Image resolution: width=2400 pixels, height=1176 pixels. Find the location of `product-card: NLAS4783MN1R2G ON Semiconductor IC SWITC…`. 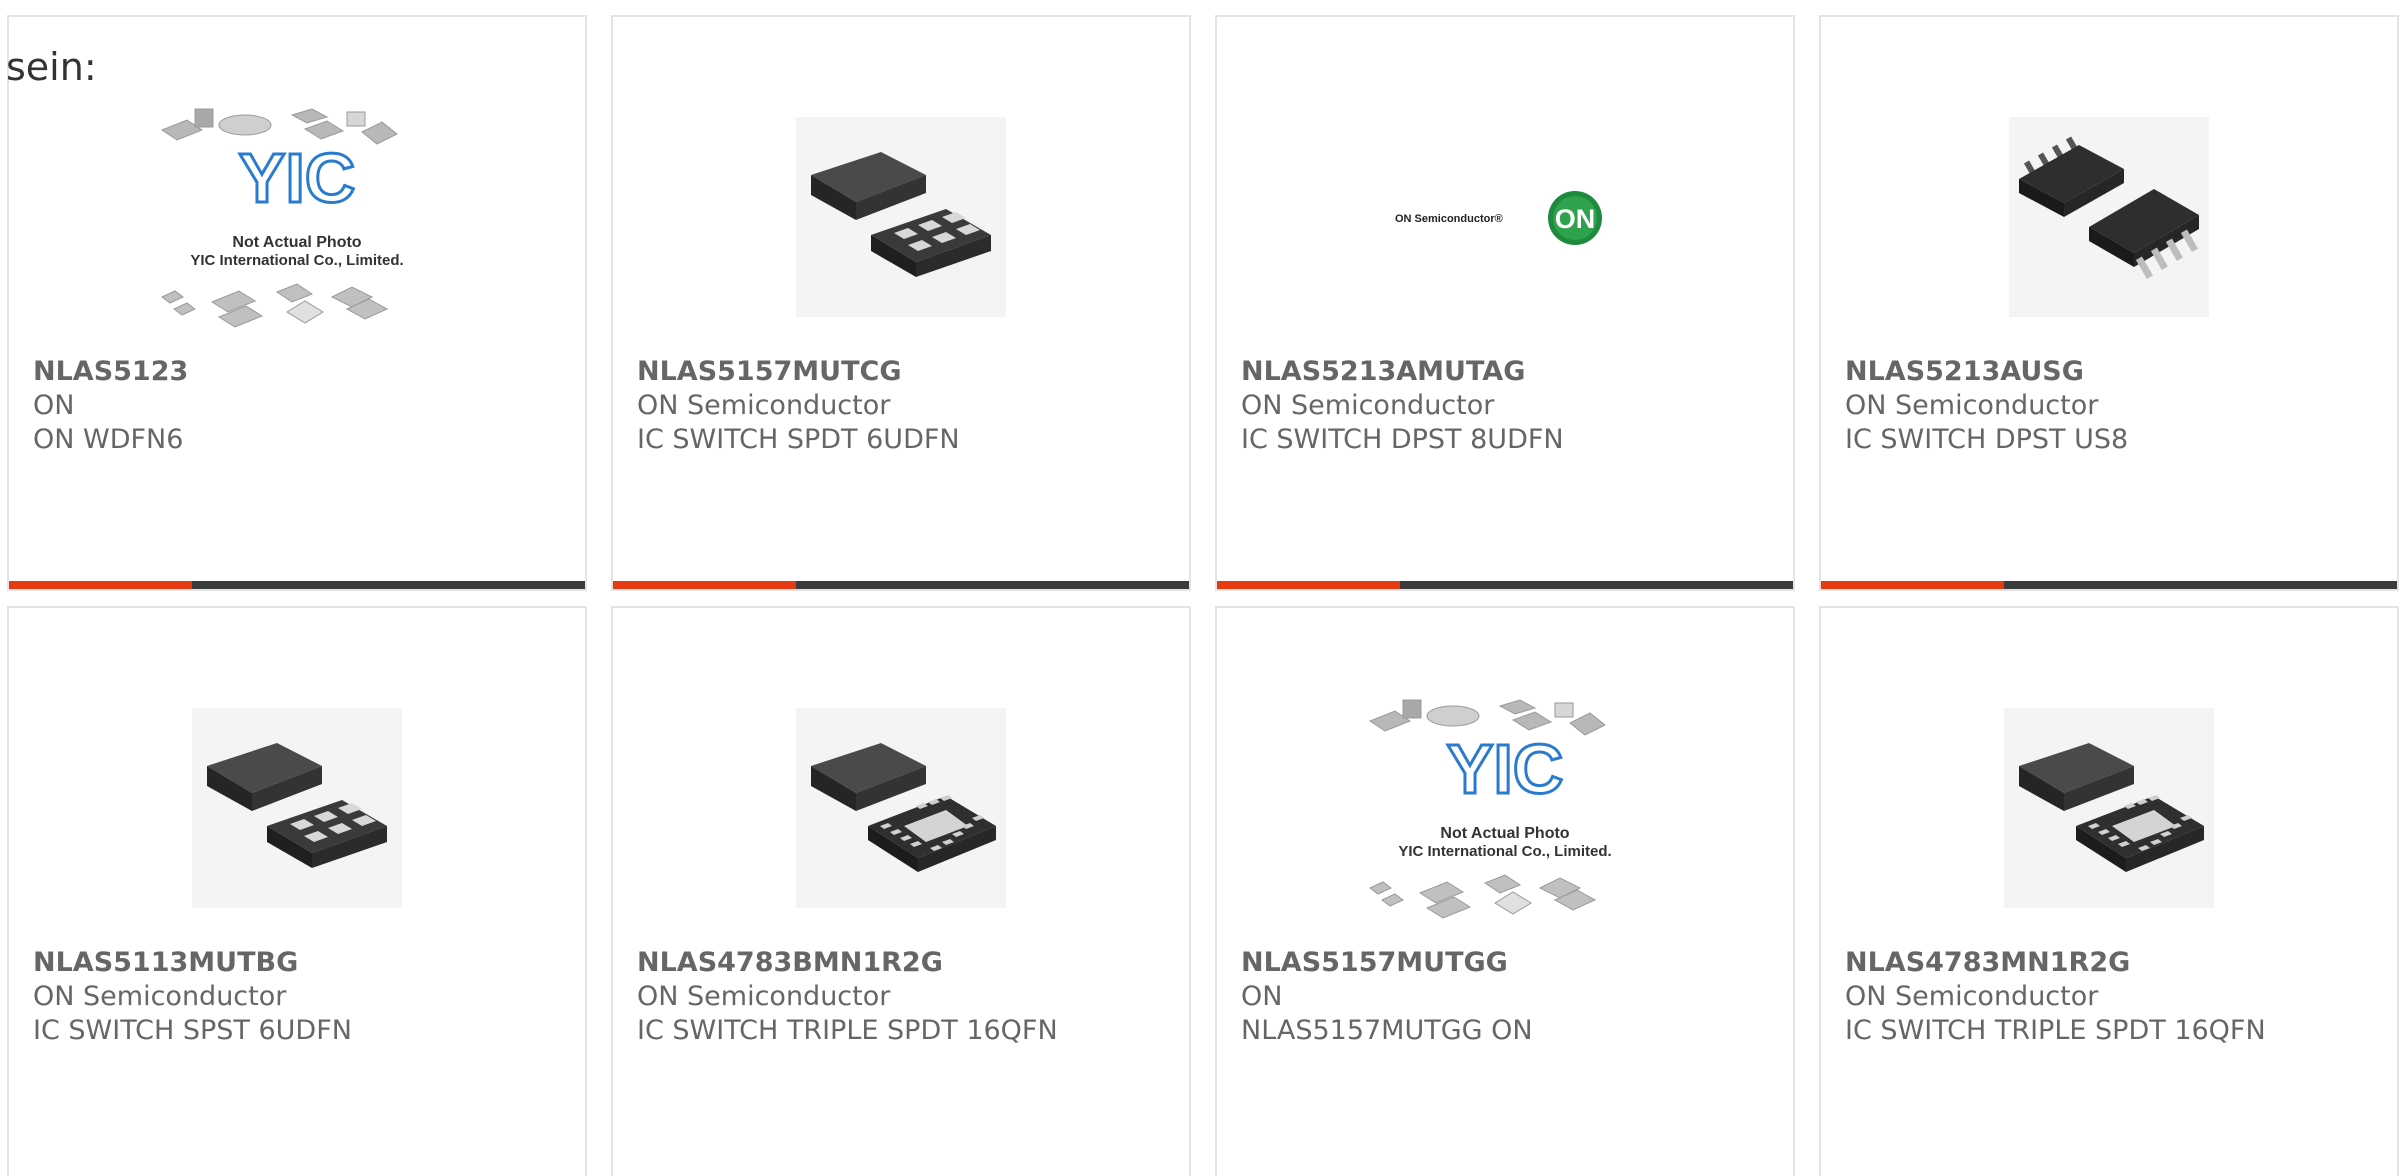

product-card: NLAS4783MN1R2G ON Semiconductor IC SWITC… is located at coordinates (2109, 891).